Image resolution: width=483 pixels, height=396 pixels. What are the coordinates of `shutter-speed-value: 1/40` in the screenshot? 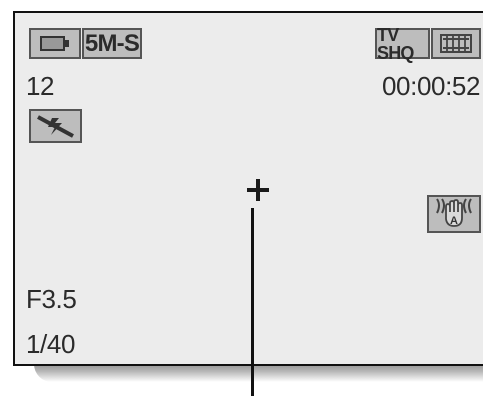 It's located at (51, 344).